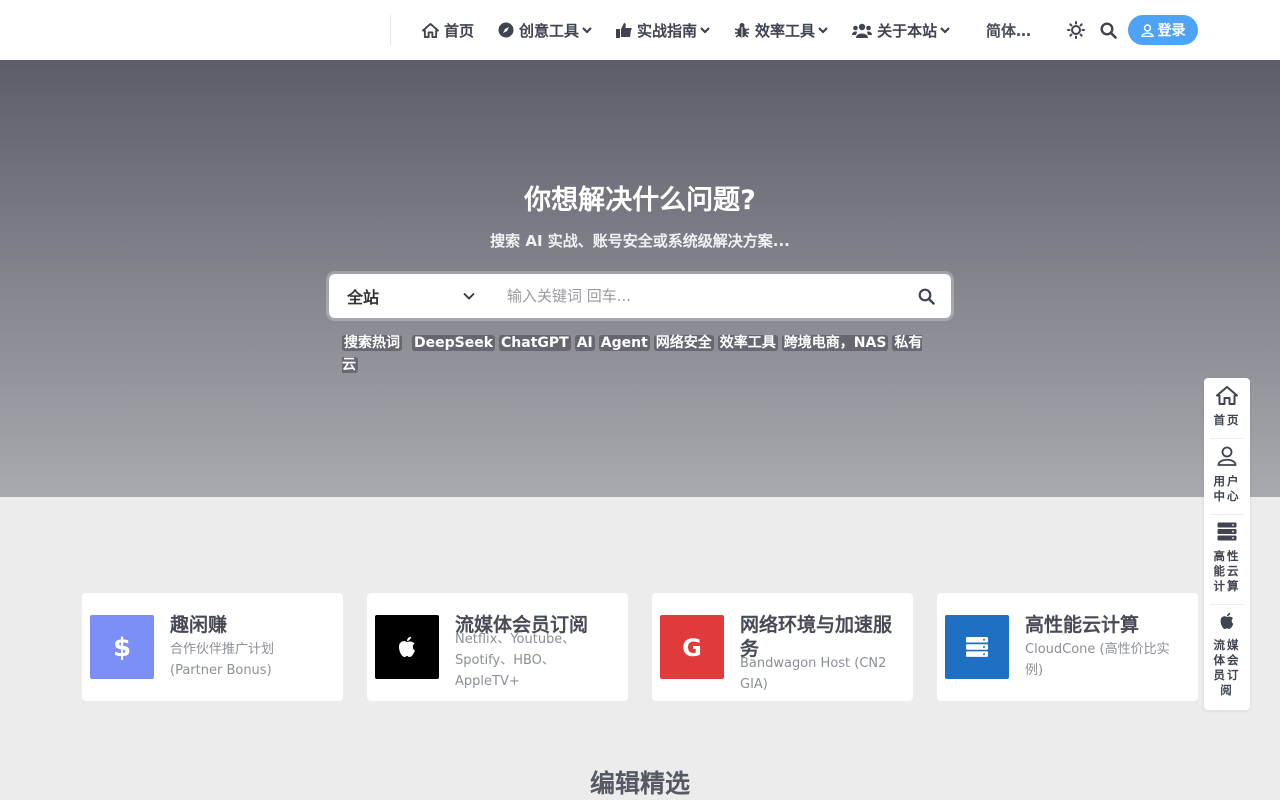 This screenshot has height=800, width=1280. I want to click on promo-card: $ 趣闲赚 合作伙伴推广计划 (Partner Bonus), so click(212, 647).